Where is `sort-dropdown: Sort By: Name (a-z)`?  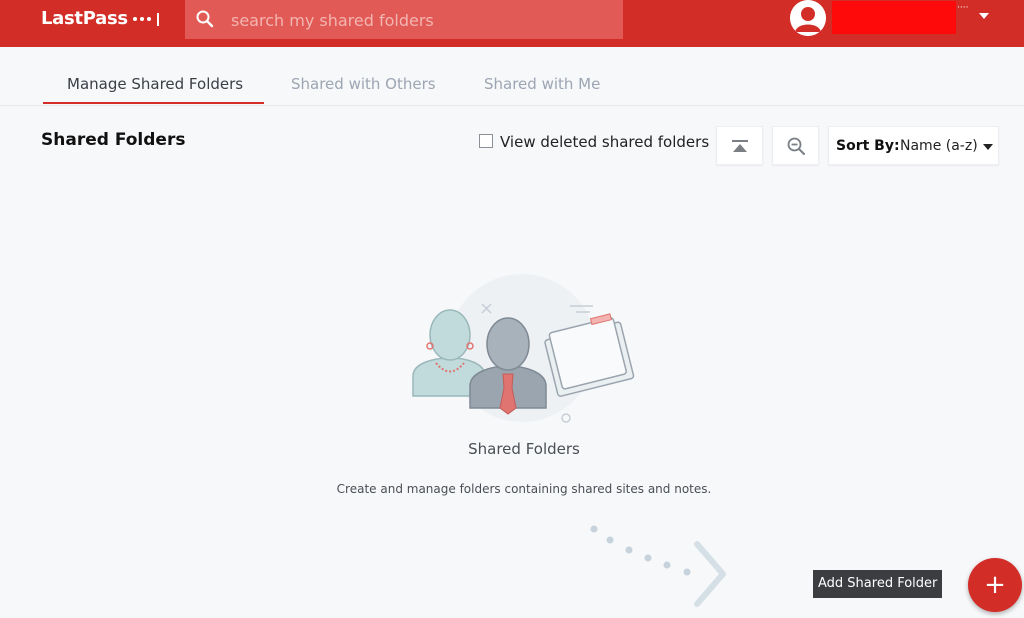 sort-dropdown: Sort By: Name (a-z) is located at coordinates (913, 145).